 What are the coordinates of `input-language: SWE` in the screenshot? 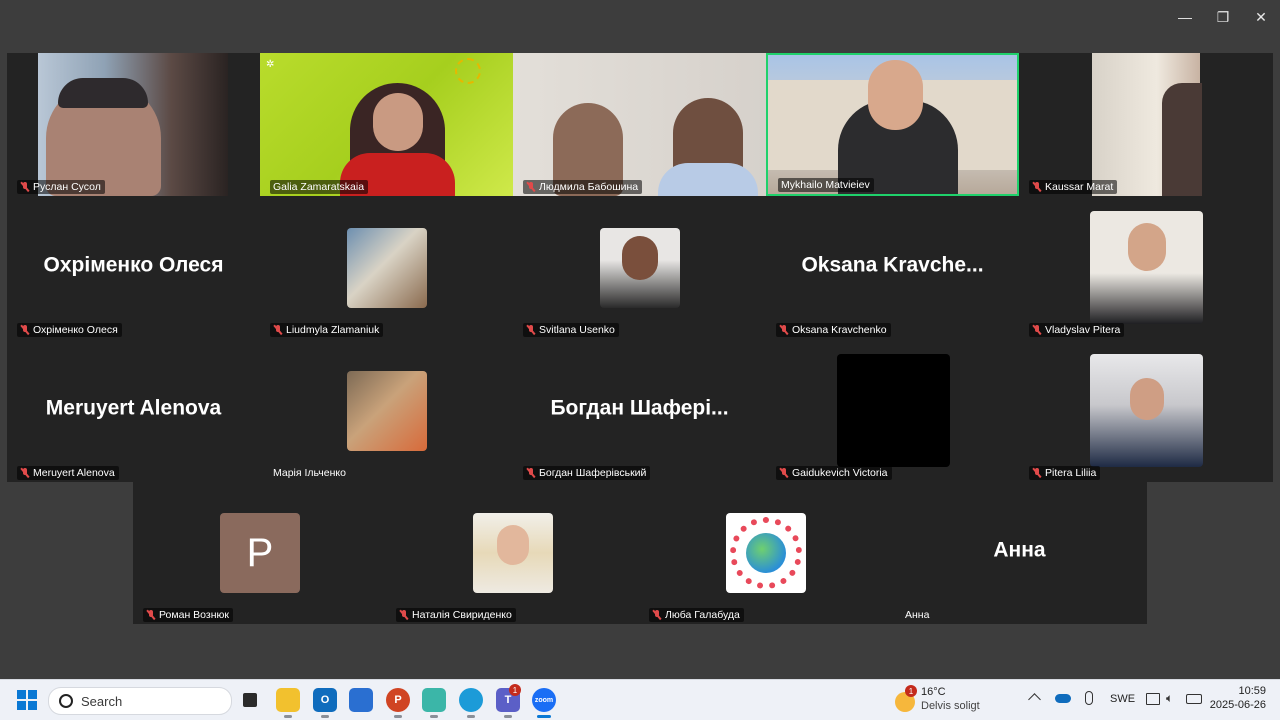 It's located at (1122, 699).